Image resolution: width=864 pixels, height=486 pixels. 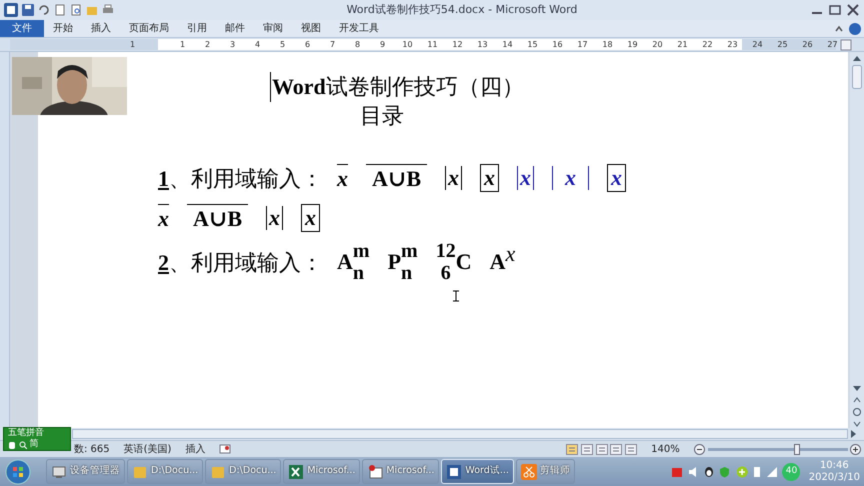 I want to click on ruler-number: 24, so click(x=757, y=44).